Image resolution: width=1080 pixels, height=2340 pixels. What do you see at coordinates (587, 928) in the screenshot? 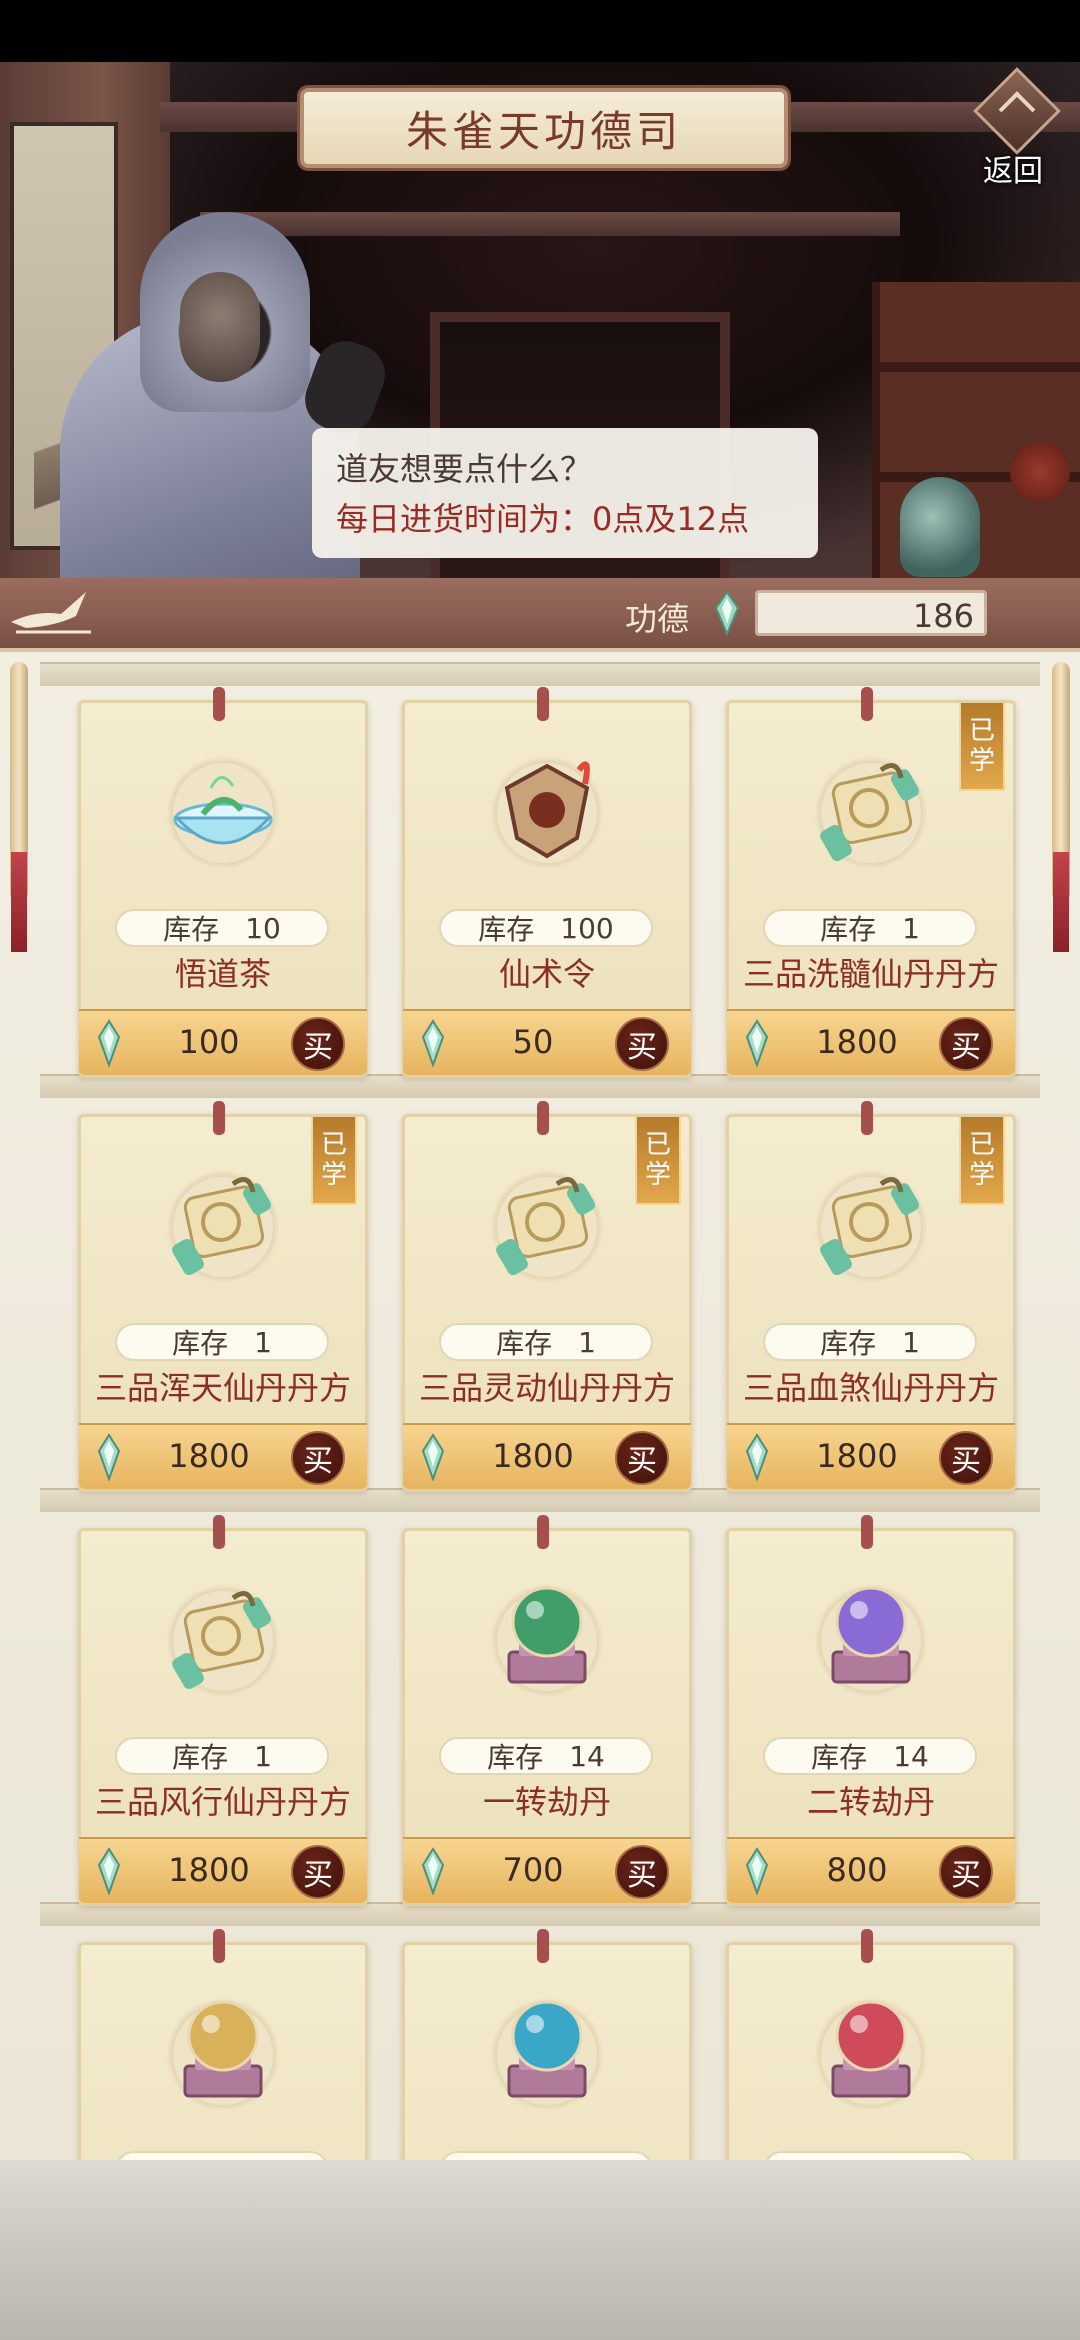
I see `stock-value: 100` at bounding box center [587, 928].